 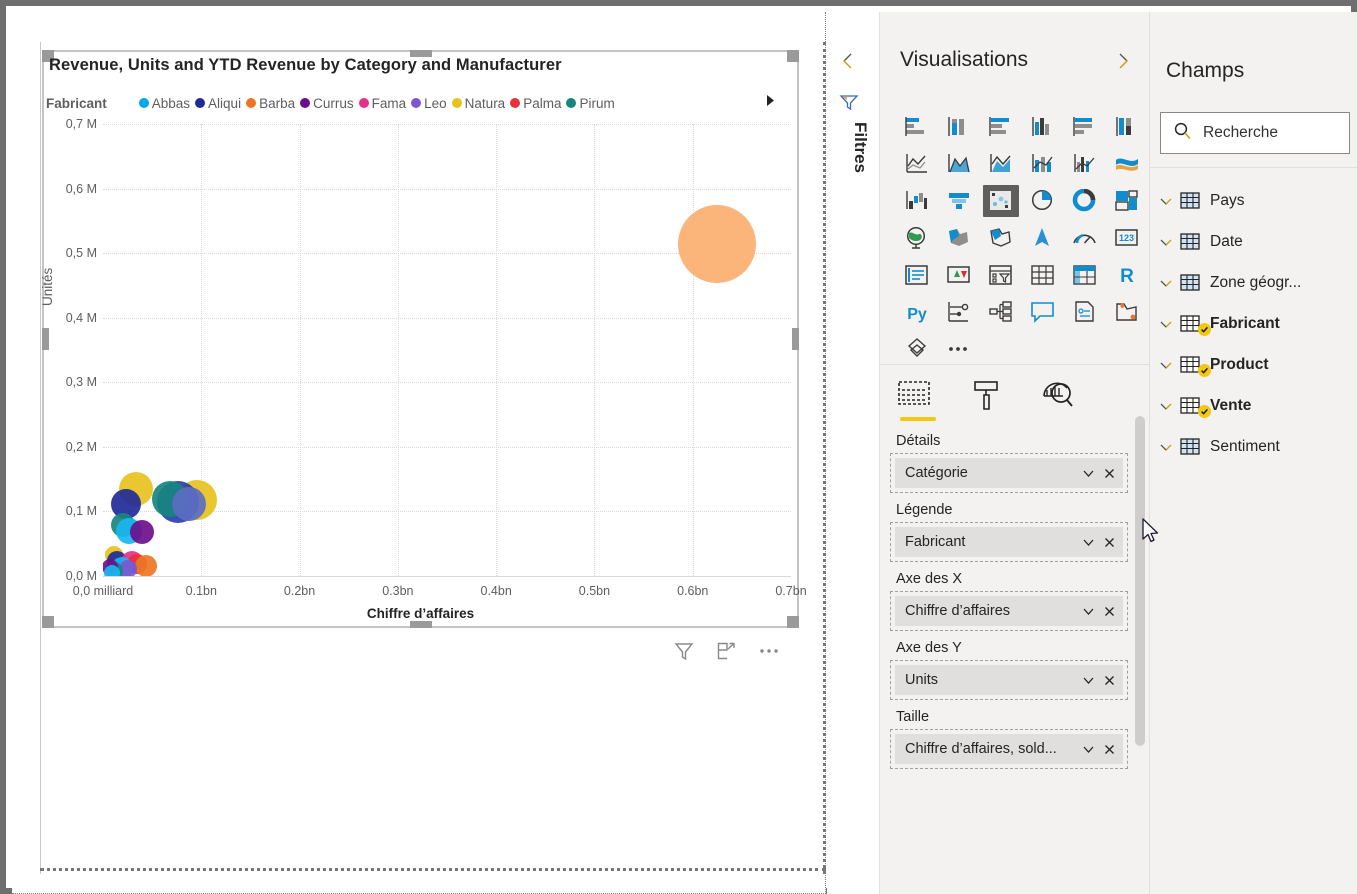 What do you see at coordinates (917, 127) in the screenshot?
I see `stacked-bar-chart-icon` at bounding box center [917, 127].